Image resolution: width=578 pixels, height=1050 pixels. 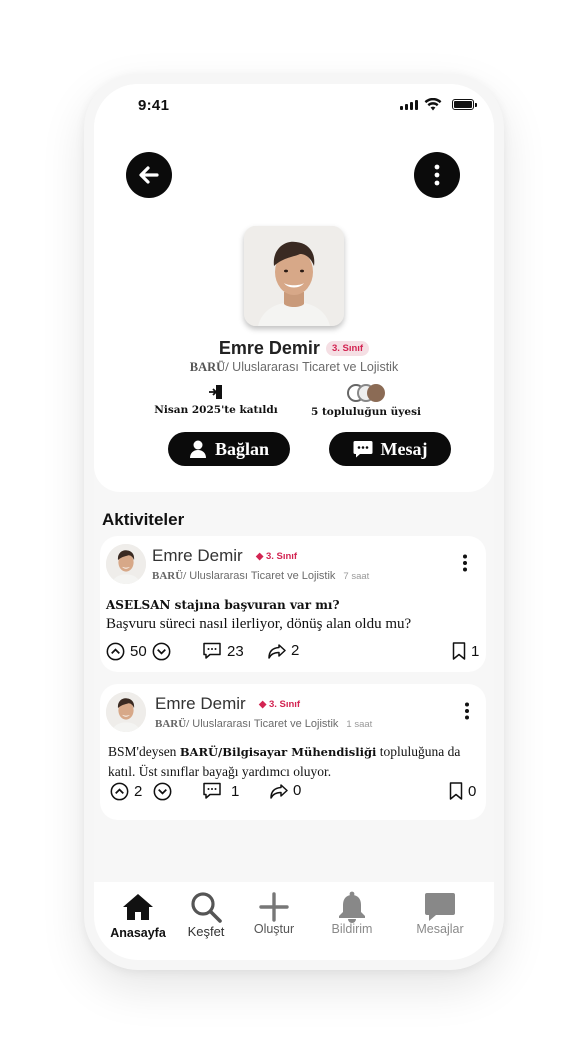 What do you see at coordinates (235, 791) in the screenshot?
I see `comment-count: 1` at bounding box center [235, 791].